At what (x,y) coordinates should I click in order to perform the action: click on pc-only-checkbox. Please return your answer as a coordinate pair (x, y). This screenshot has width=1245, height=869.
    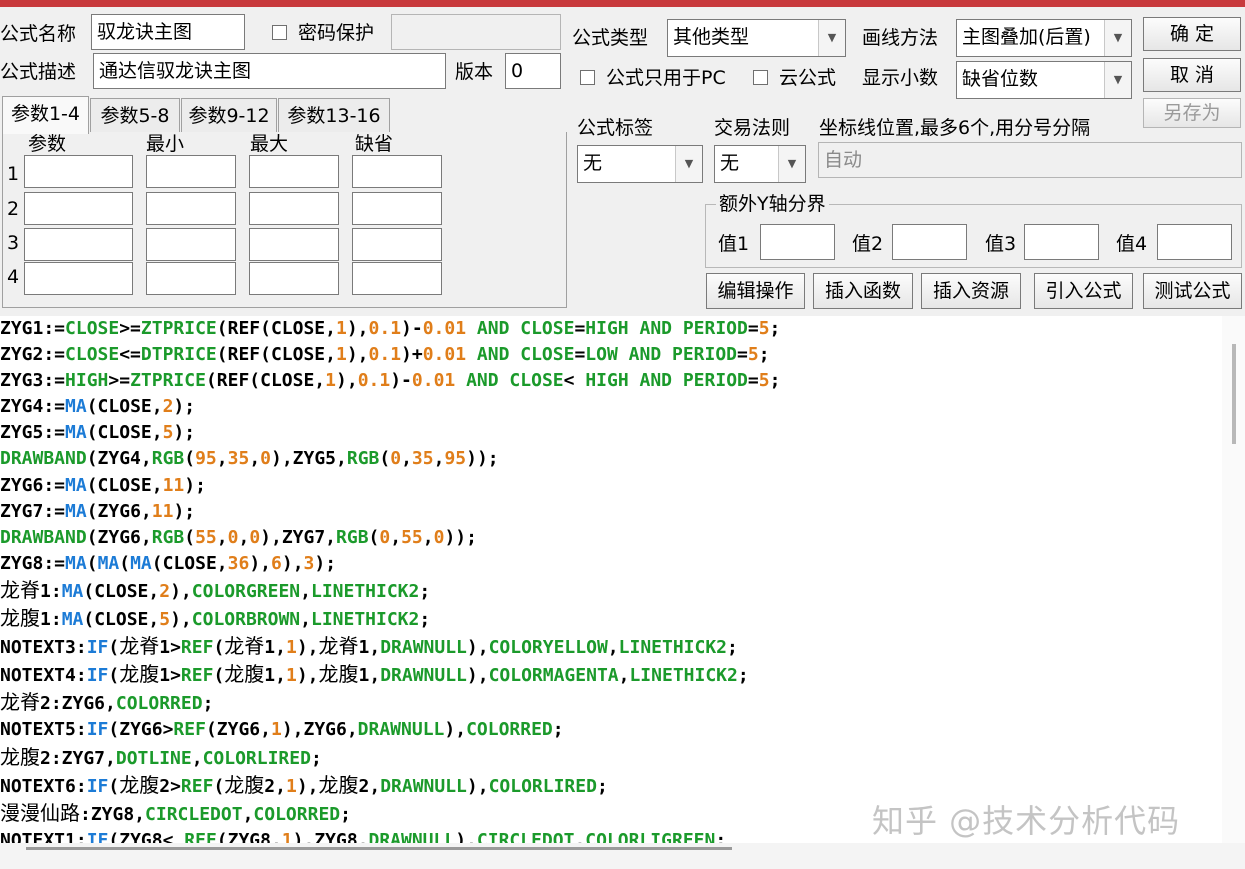
    Looking at the image, I should click on (587, 77).